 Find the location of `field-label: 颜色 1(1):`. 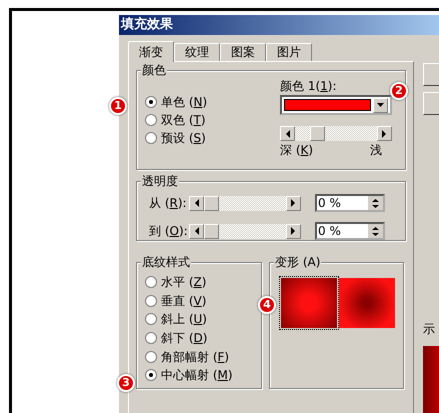

field-label: 颜色 1(1): is located at coordinates (309, 86).